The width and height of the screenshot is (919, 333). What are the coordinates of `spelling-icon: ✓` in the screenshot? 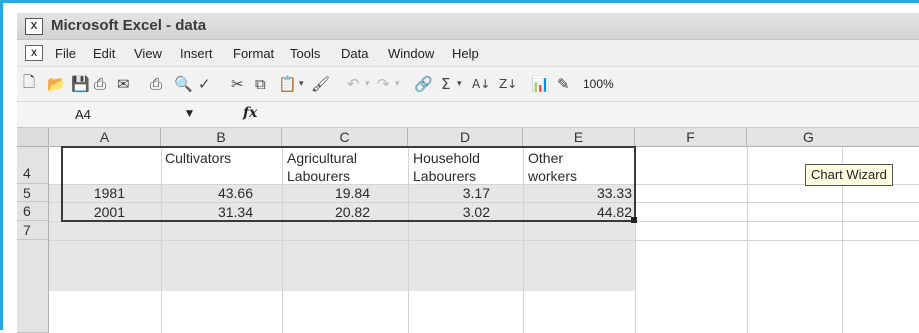 It's located at (204, 84).